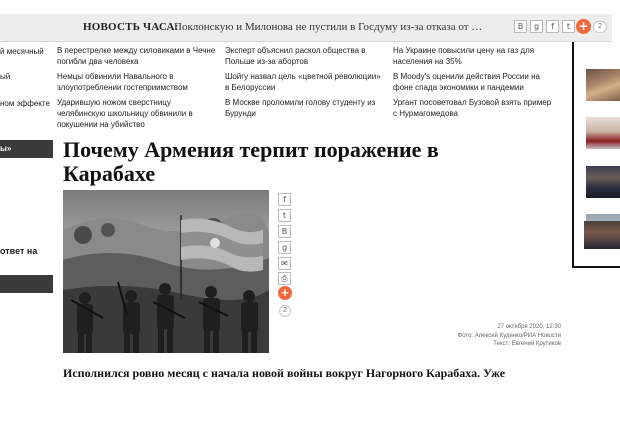  I want to click on article-photo, so click(166, 271).